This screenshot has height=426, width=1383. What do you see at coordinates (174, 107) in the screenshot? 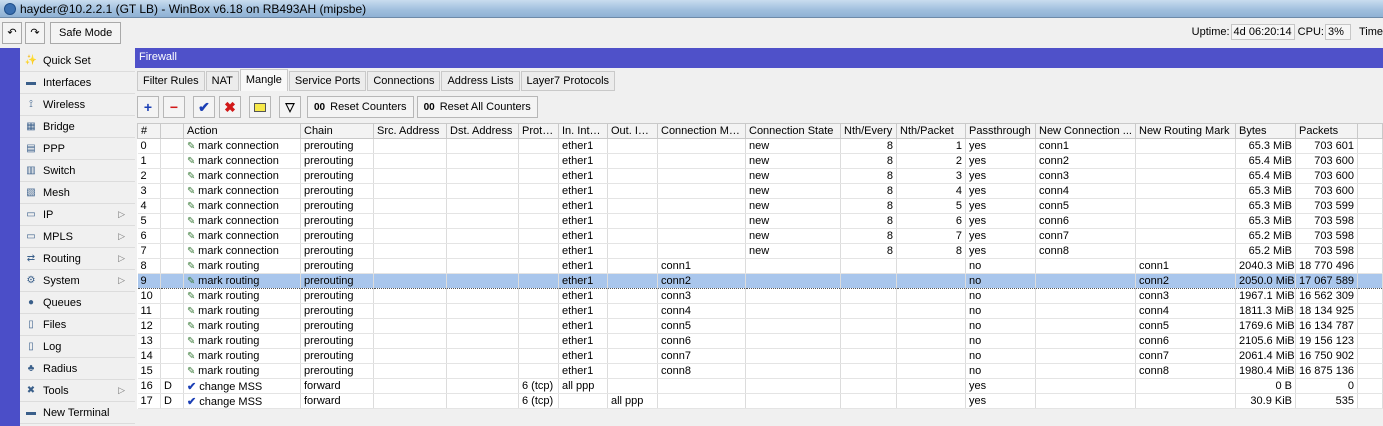
I see `remove-icon: −` at bounding box center [174, 107].